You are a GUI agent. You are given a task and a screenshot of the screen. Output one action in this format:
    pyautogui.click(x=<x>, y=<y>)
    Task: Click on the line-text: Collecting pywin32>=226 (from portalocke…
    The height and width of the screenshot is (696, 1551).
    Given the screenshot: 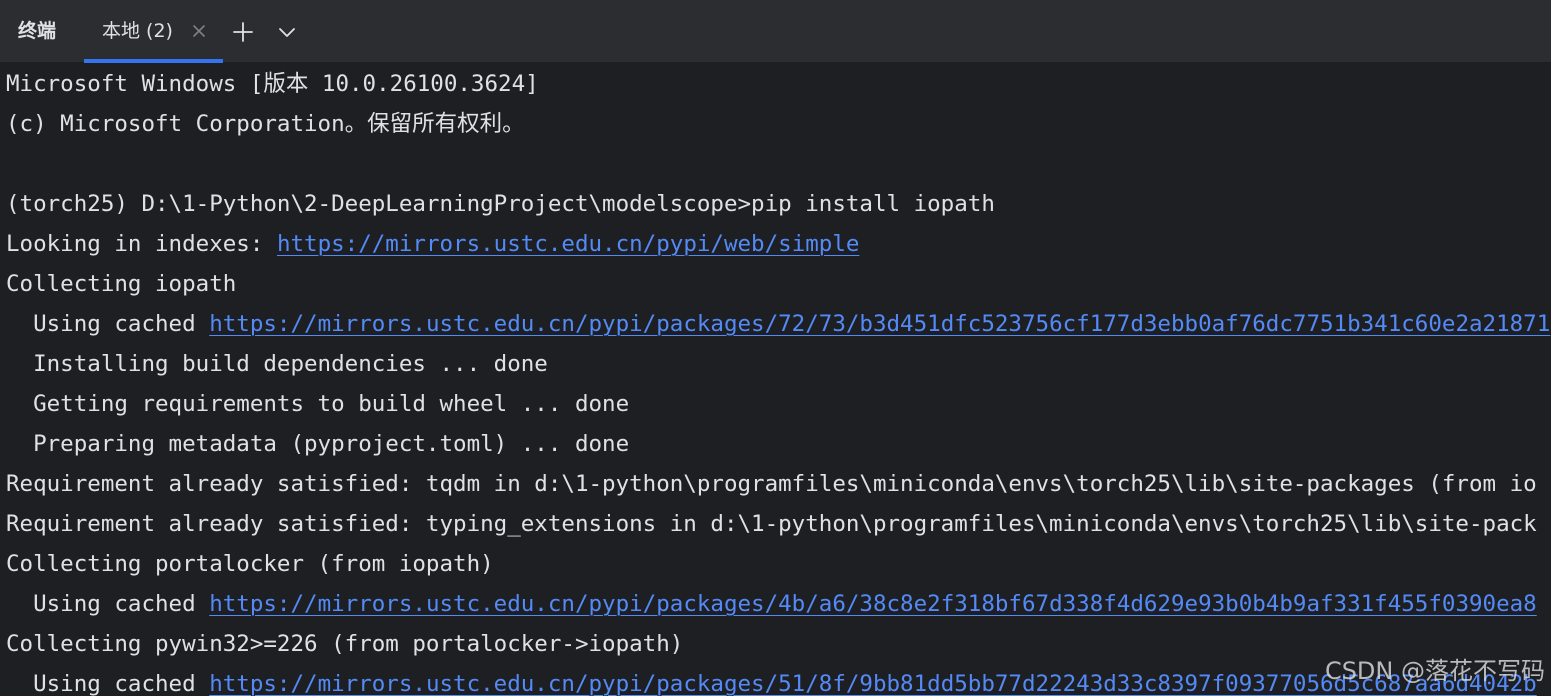 What is the action you would take?
    pyautogui.click(x=345, y=644)
    